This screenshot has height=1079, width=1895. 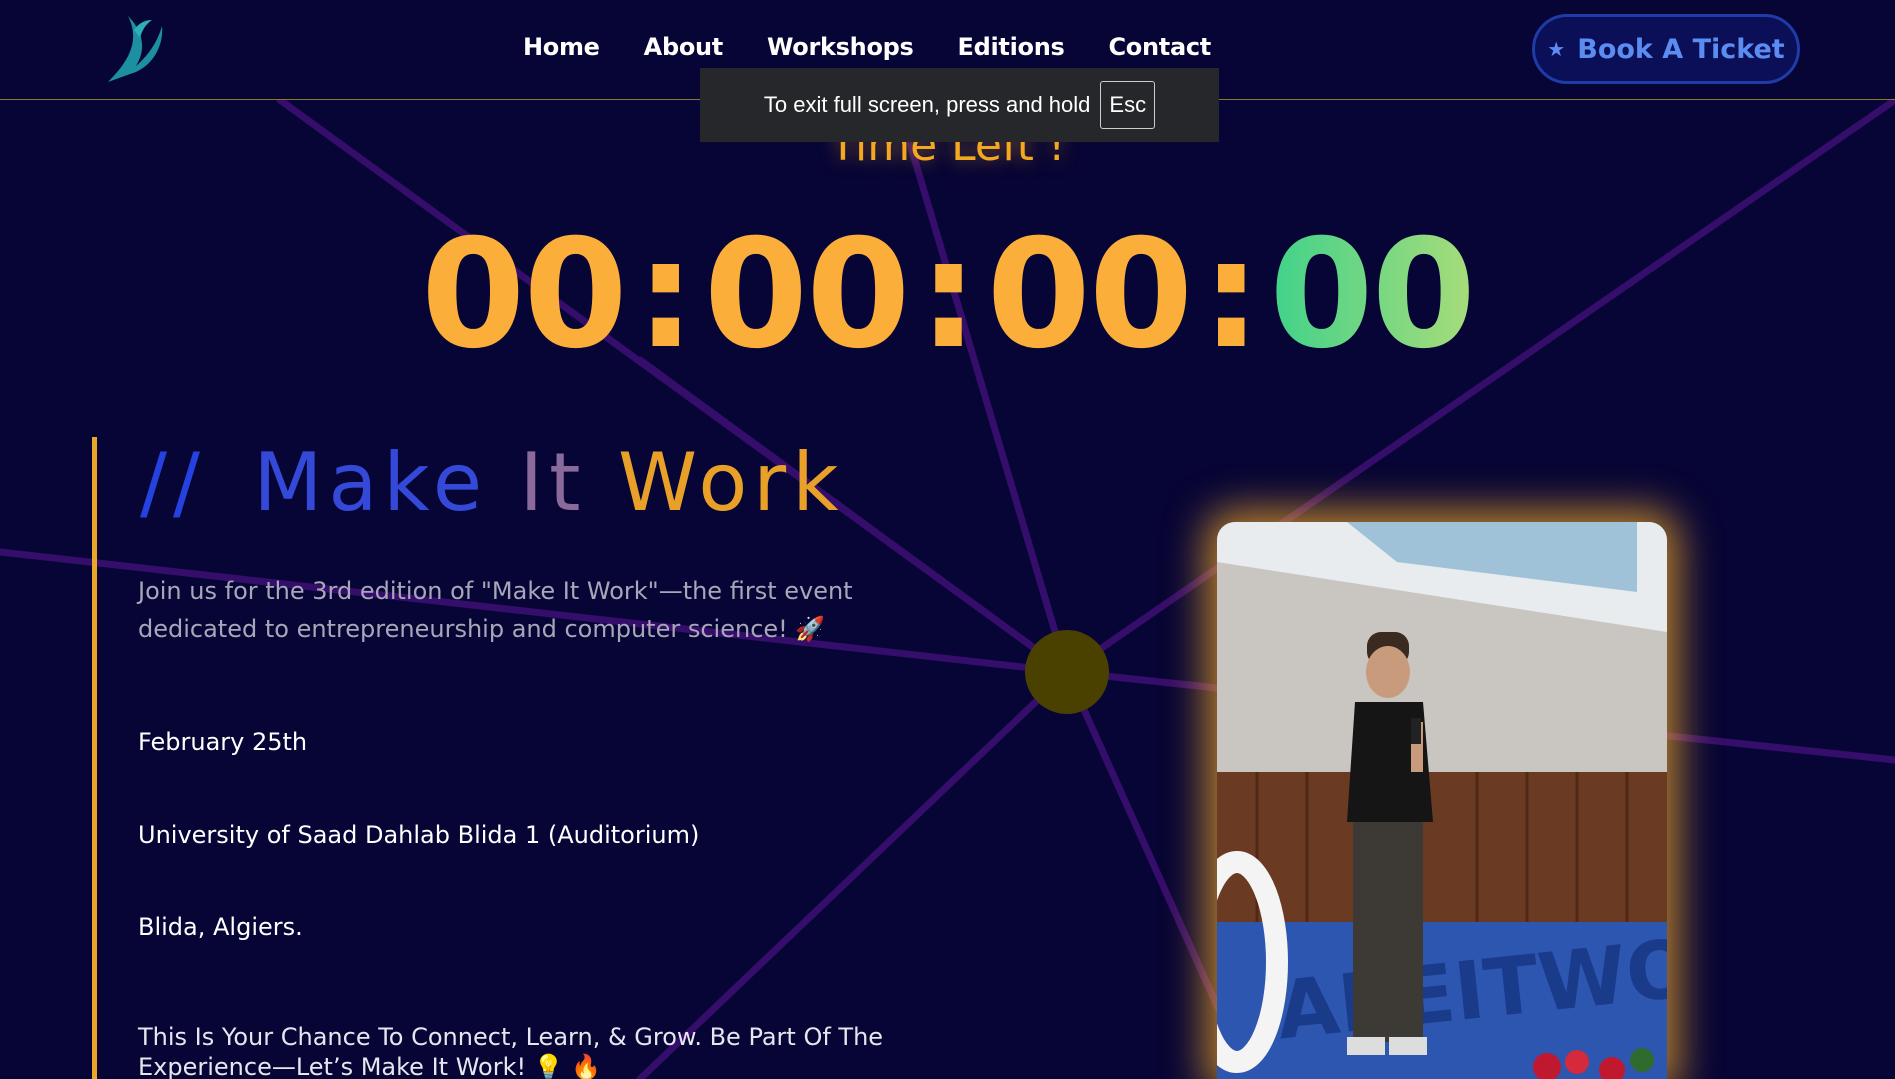 What do you see at coordinates (223, 742) in the screenshot?
I see `event-date: February 25th` at bounding box center [223, 742].